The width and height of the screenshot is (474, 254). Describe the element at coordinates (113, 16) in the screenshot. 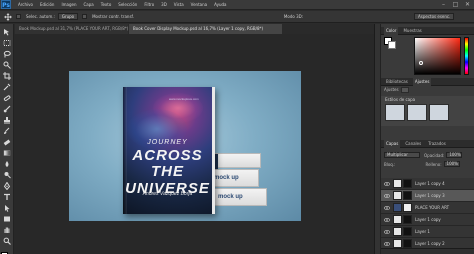

I see `transform-controls-label: Mostrar contr. transf.` at that location.